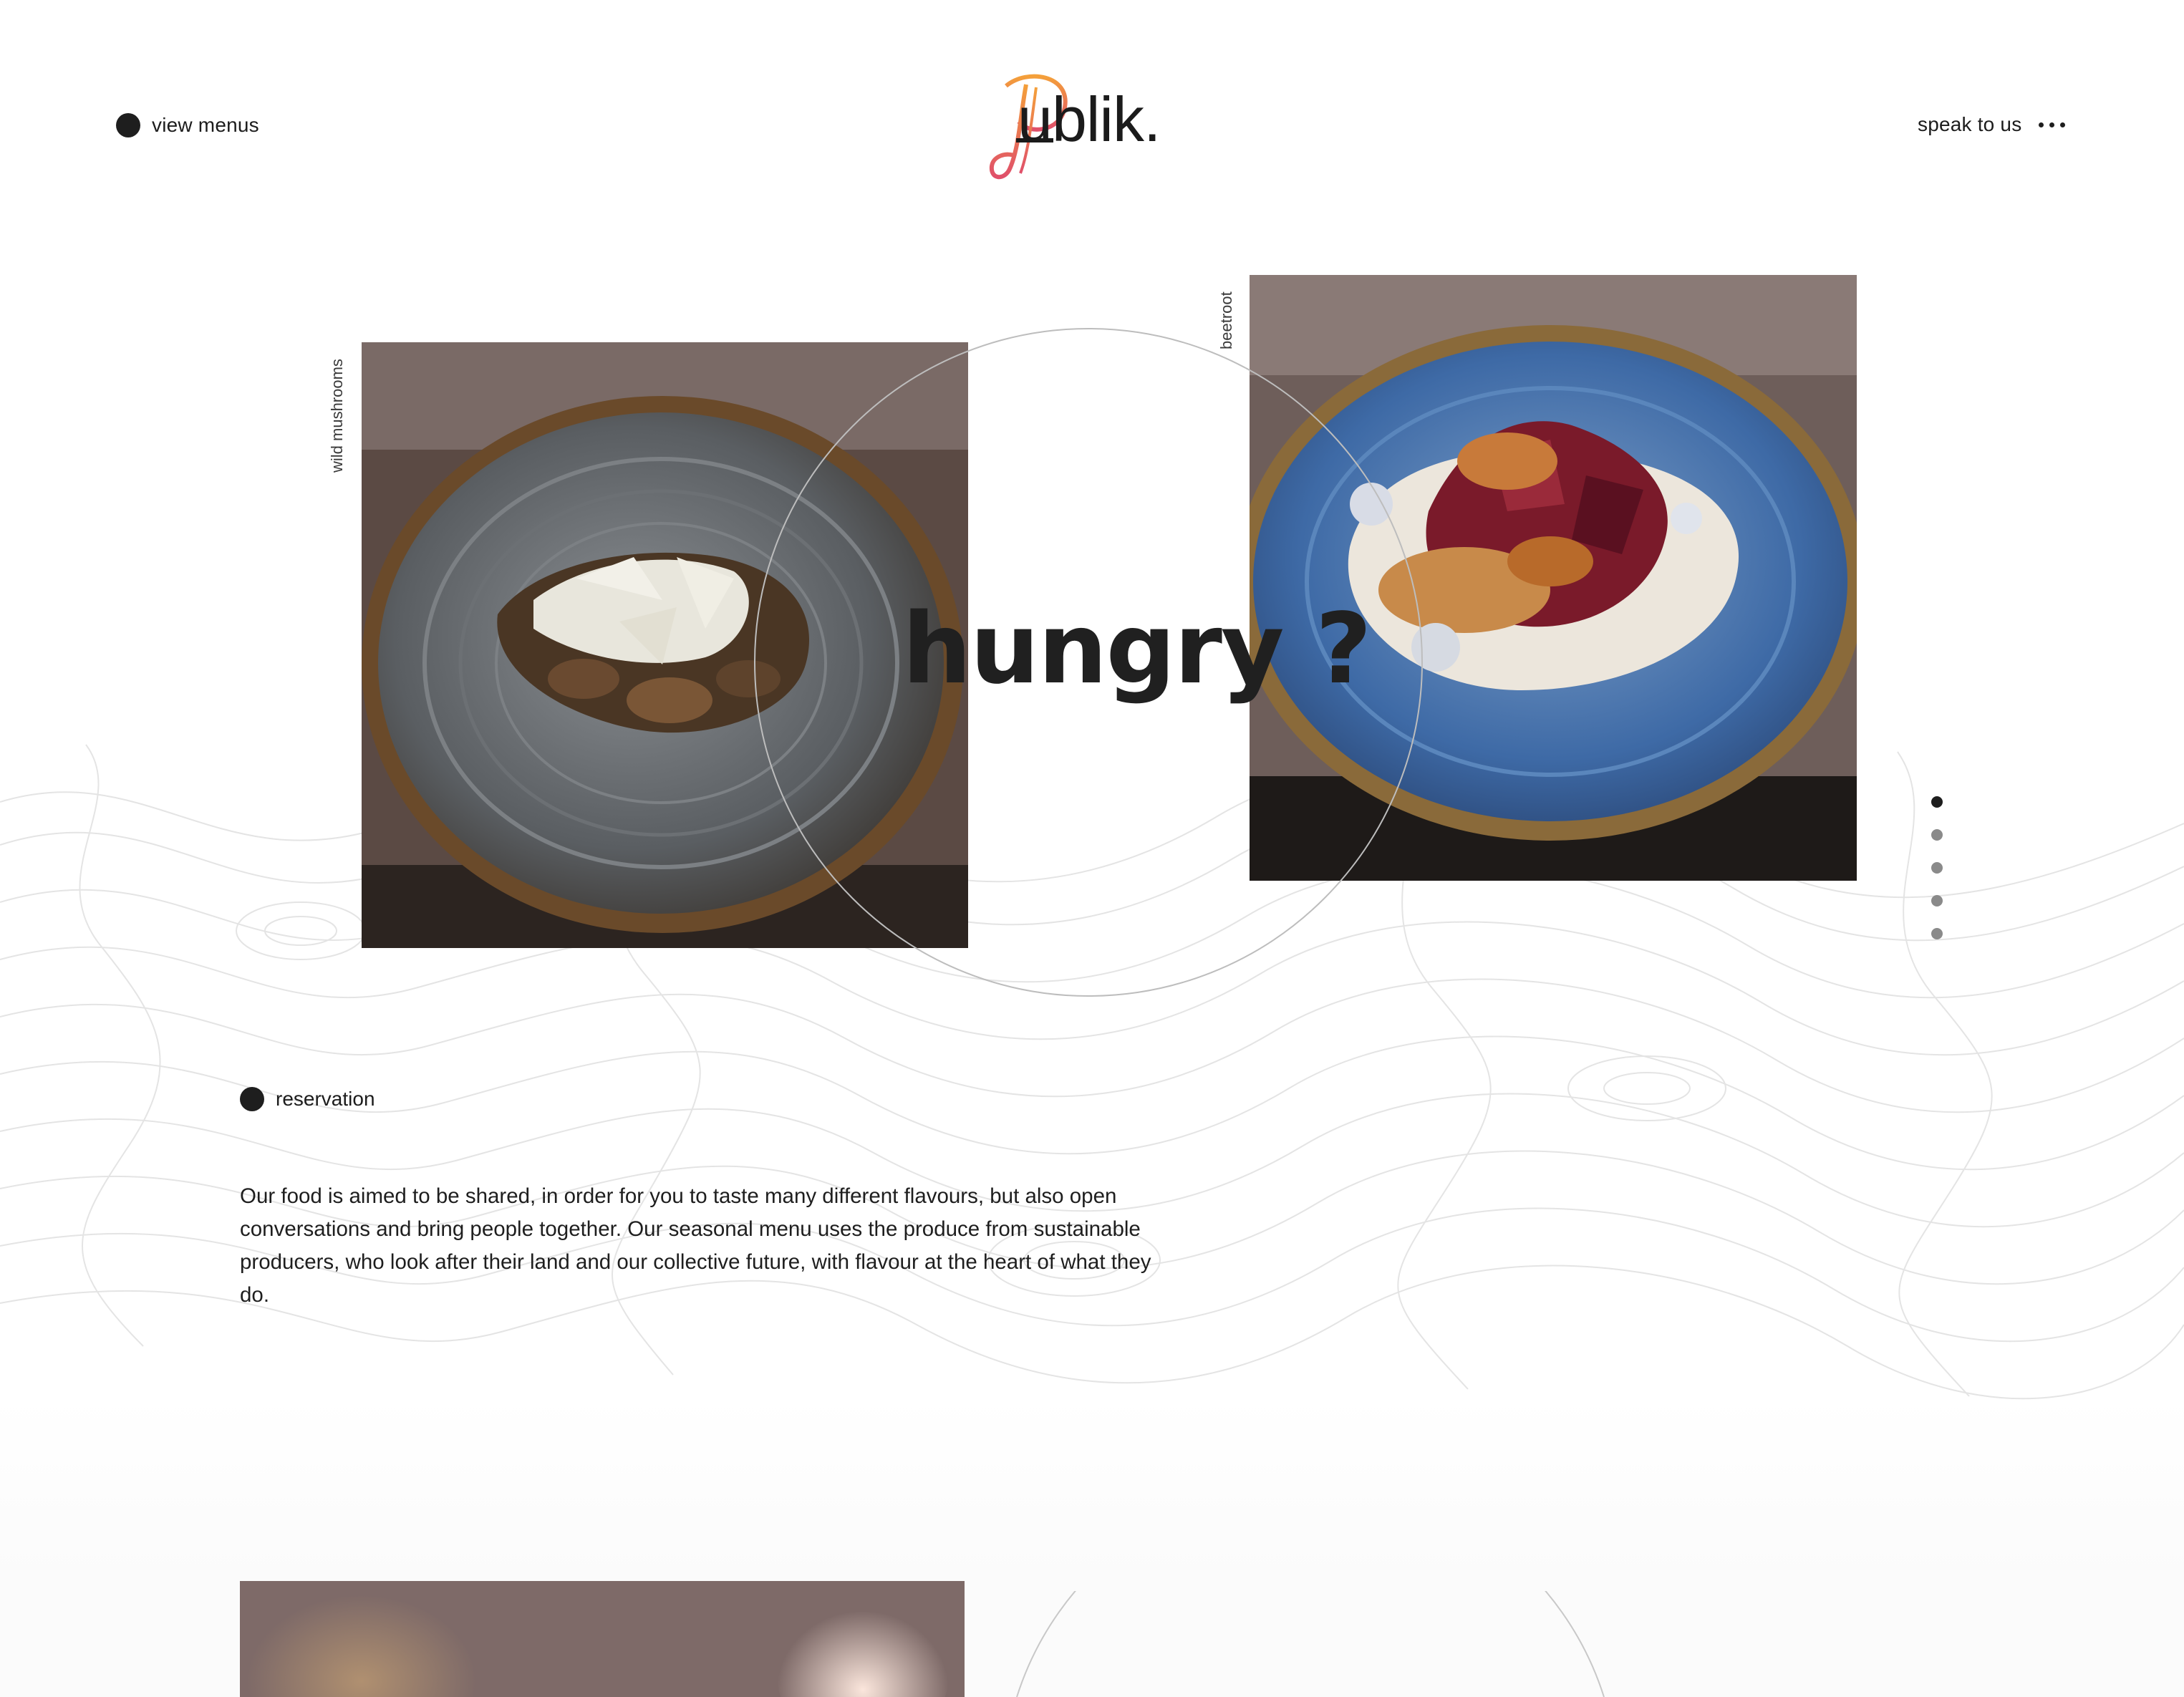  I want to click on reservation-button: reservation, so click(307, 1099).